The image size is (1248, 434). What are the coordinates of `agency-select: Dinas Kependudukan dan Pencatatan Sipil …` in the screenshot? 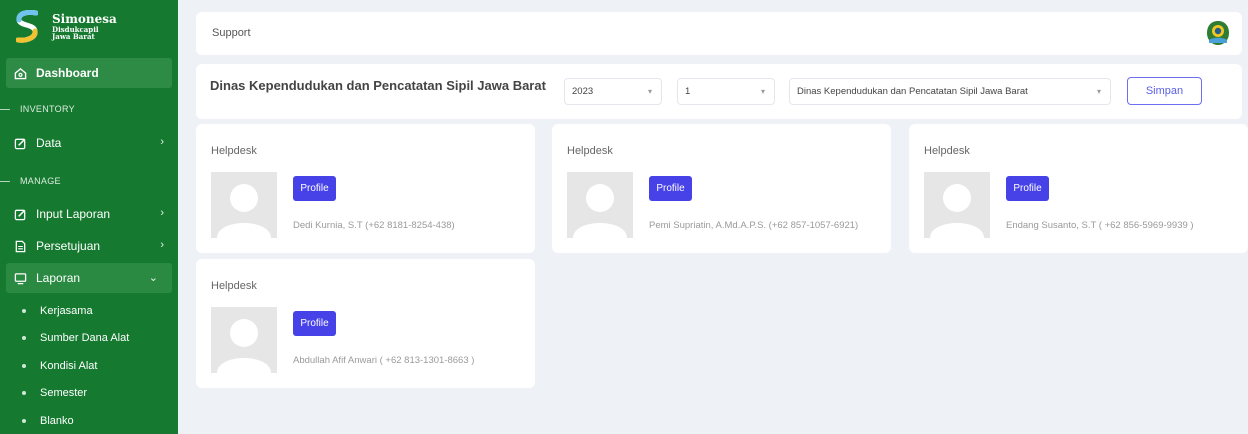 It's located at (950, 91).